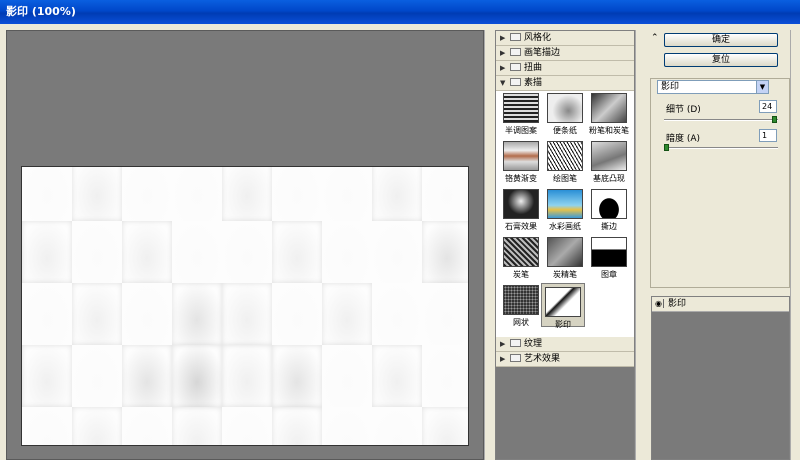 Image resolution: width=800 pixels, height=460 pixels. What do you see at coordinates (795, 245) in the screenshot?
I see `panel-scrollbar` at bounding box center [795, 245].